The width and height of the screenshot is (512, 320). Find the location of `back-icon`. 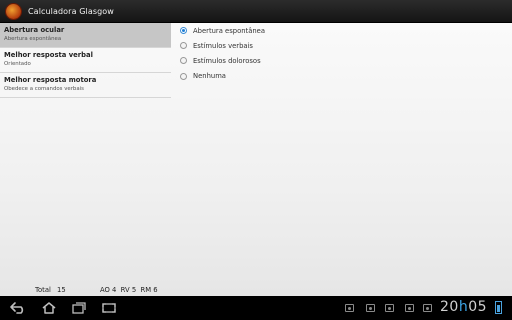

back-icon is located at coordinates (18, 308).